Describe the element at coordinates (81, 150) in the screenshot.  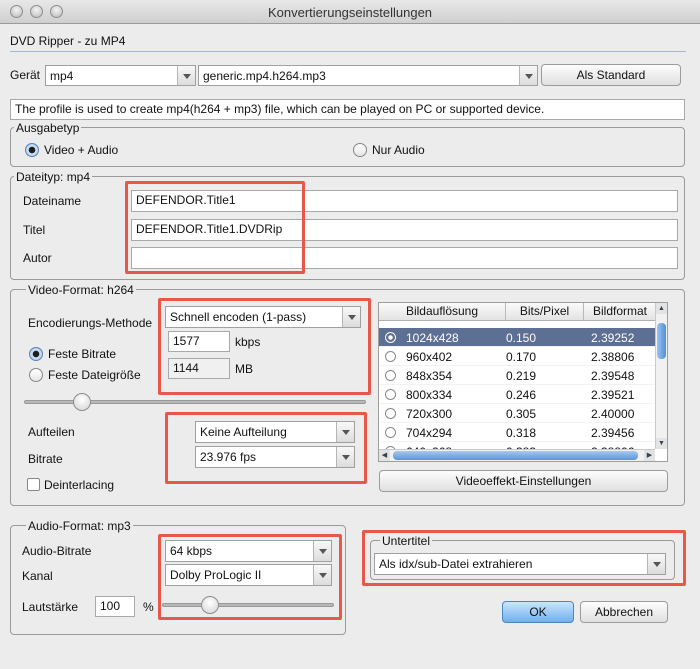
I see `video-audio-label: Video + Audio` at that location.